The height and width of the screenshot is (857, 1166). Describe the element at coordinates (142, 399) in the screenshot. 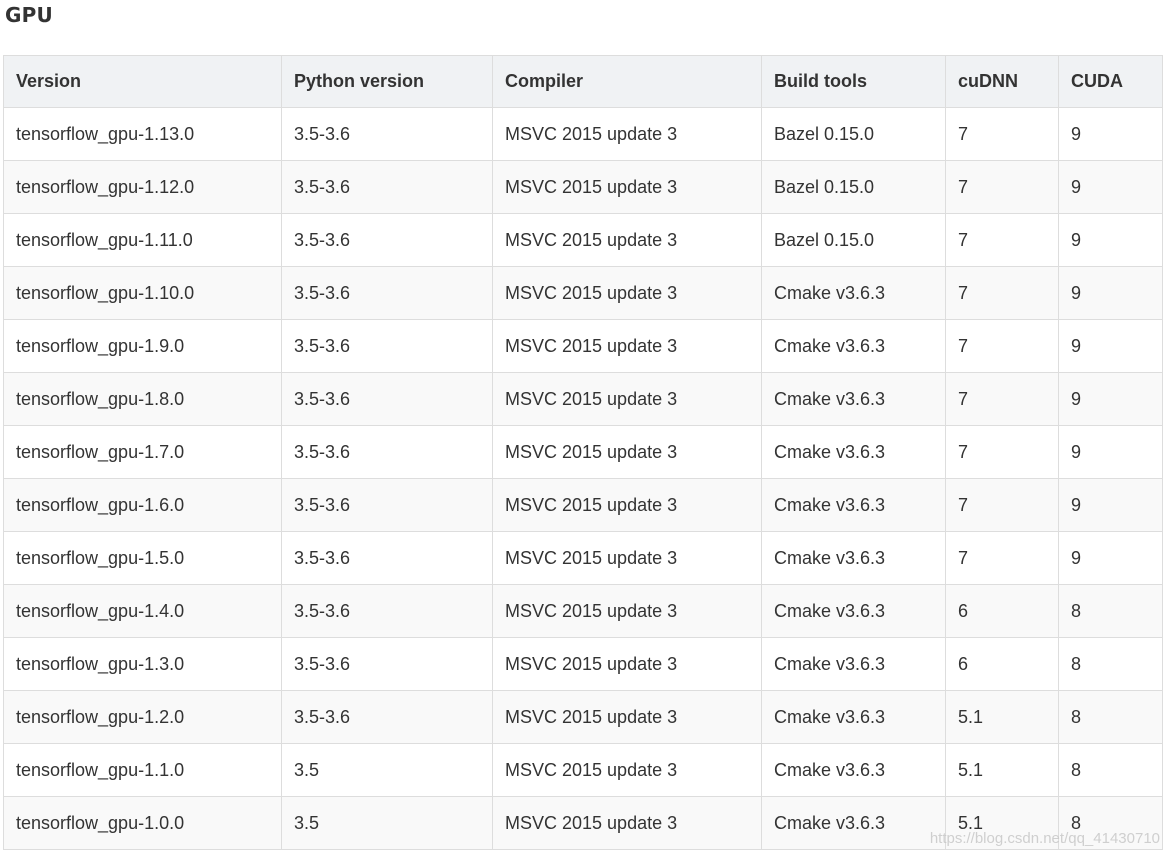

I see `cell-version: tensorflow_gpu-1.8.0` at that location.